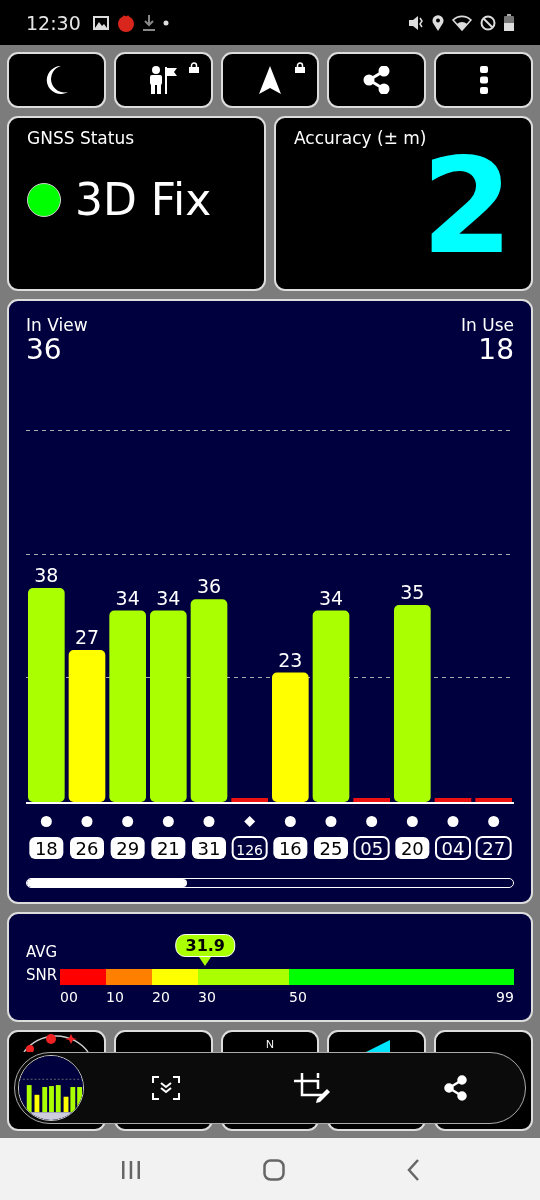 This screenshot has width=540, height=1200. I want to click on x-tick-label: 18, so click(46, 848).